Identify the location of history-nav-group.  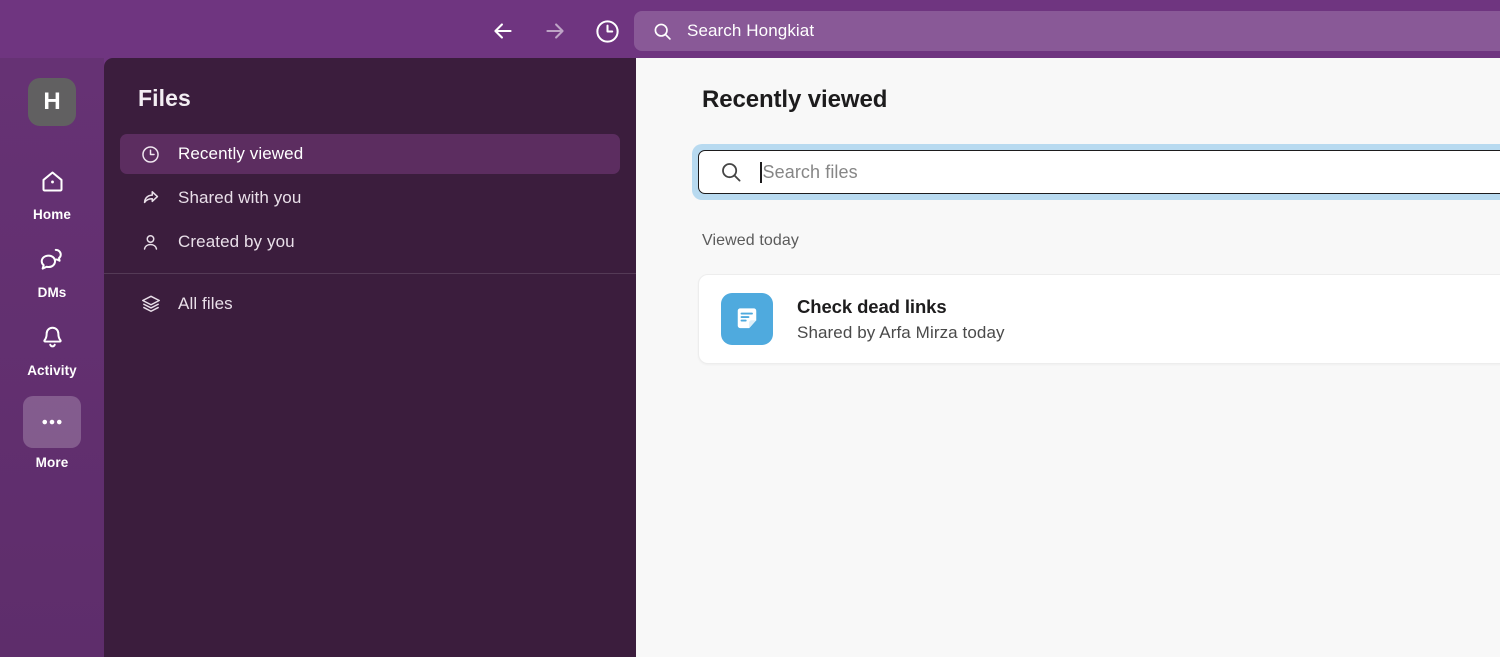
(555, 31).